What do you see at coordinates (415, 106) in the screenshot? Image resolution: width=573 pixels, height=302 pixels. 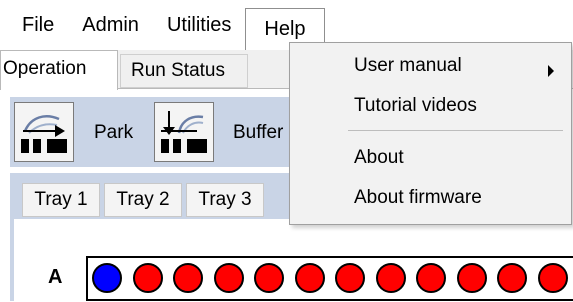 I see `menu-item-tutorial-videos: Tutorial videos` at bounding box center [415, 106].